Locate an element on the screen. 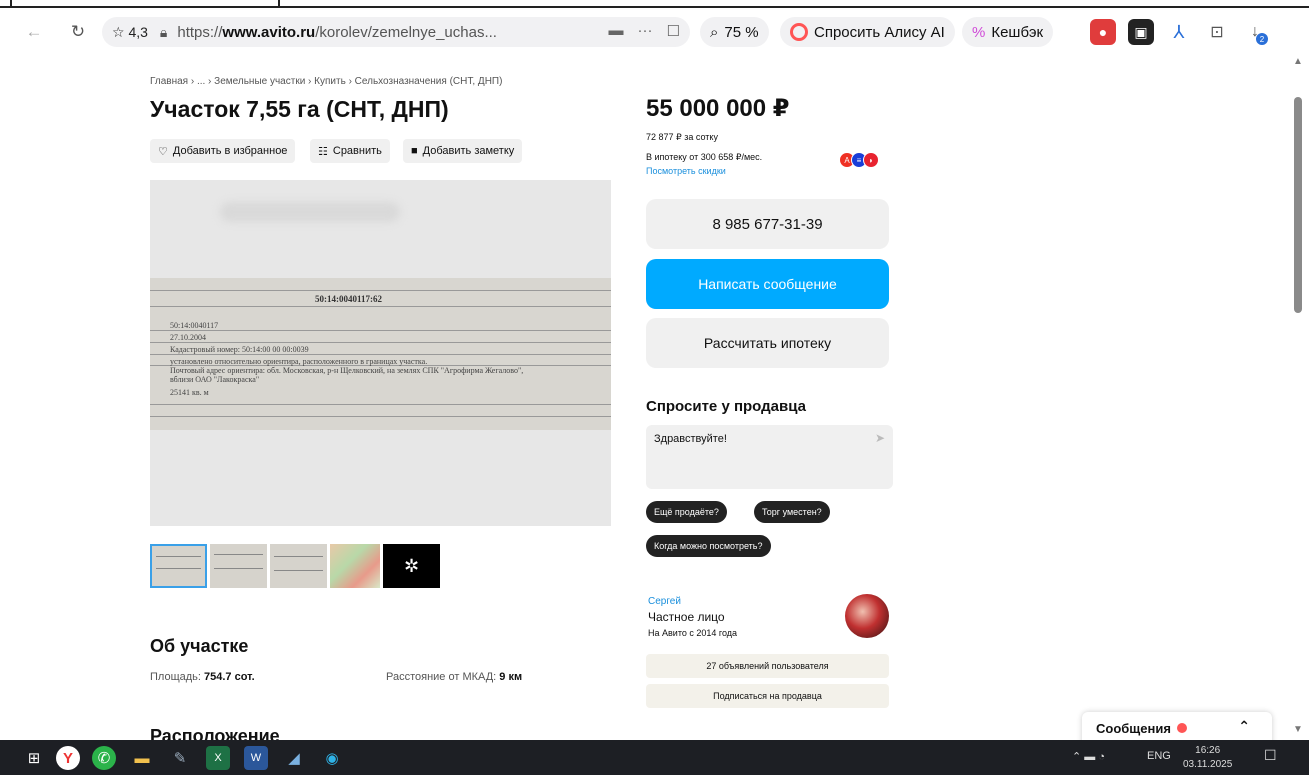 Image resolution: width=1309 pixels, height=775 pixels. bookmark-icon: ☐ is located at coordinates (673, 31).